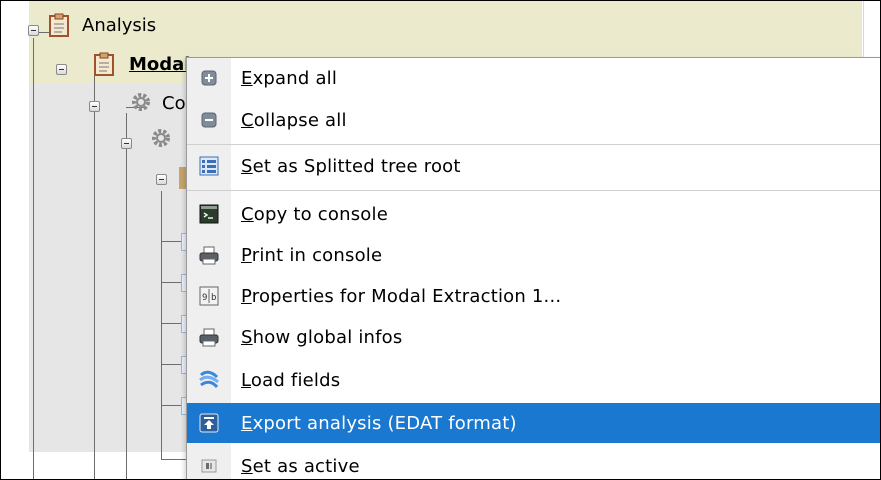 The image size is (881, 480). I want to click on menu-item-set-splitted-tree-root: Set as Splitted tree root, so click(533, 166).